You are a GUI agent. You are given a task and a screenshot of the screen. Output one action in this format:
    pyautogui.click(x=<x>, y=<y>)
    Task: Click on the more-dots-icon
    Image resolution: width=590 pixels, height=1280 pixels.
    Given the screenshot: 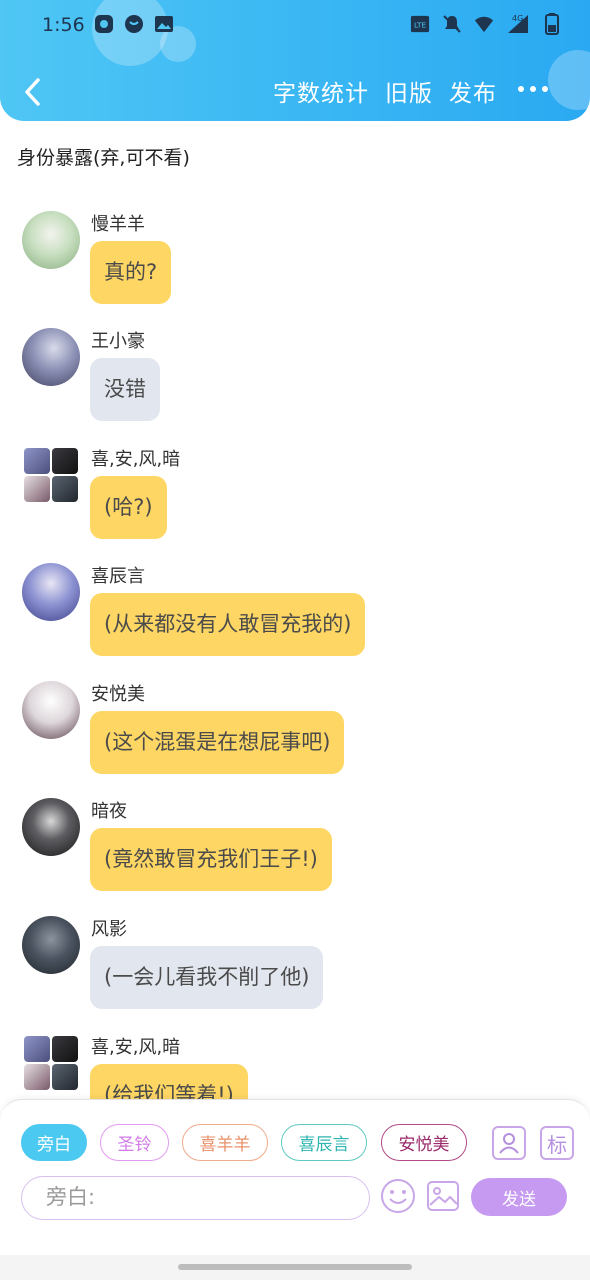 What is the action you would take?
    pyautogui.click(x=521, y=89)
    